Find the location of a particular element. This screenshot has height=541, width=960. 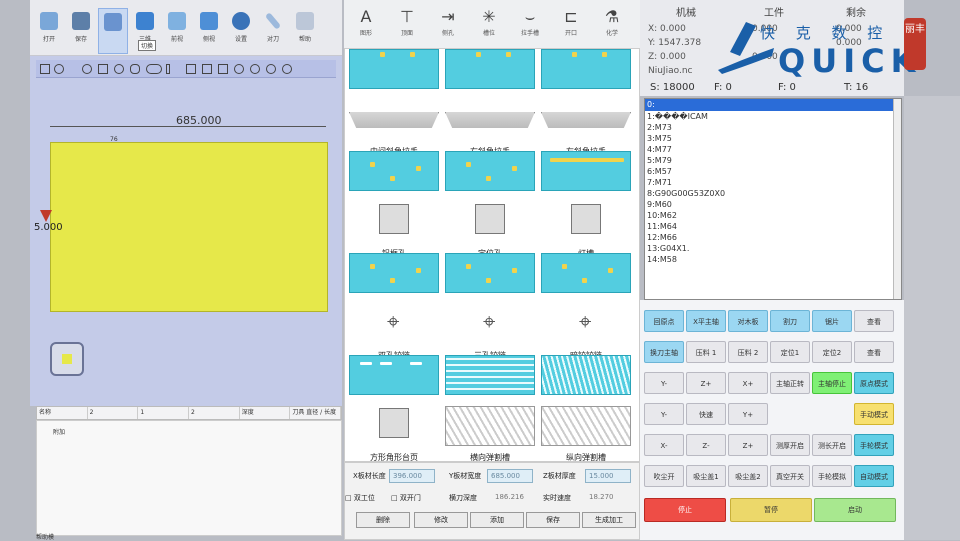

generate-button: 生成加工 is located at coordinates (609, 520).